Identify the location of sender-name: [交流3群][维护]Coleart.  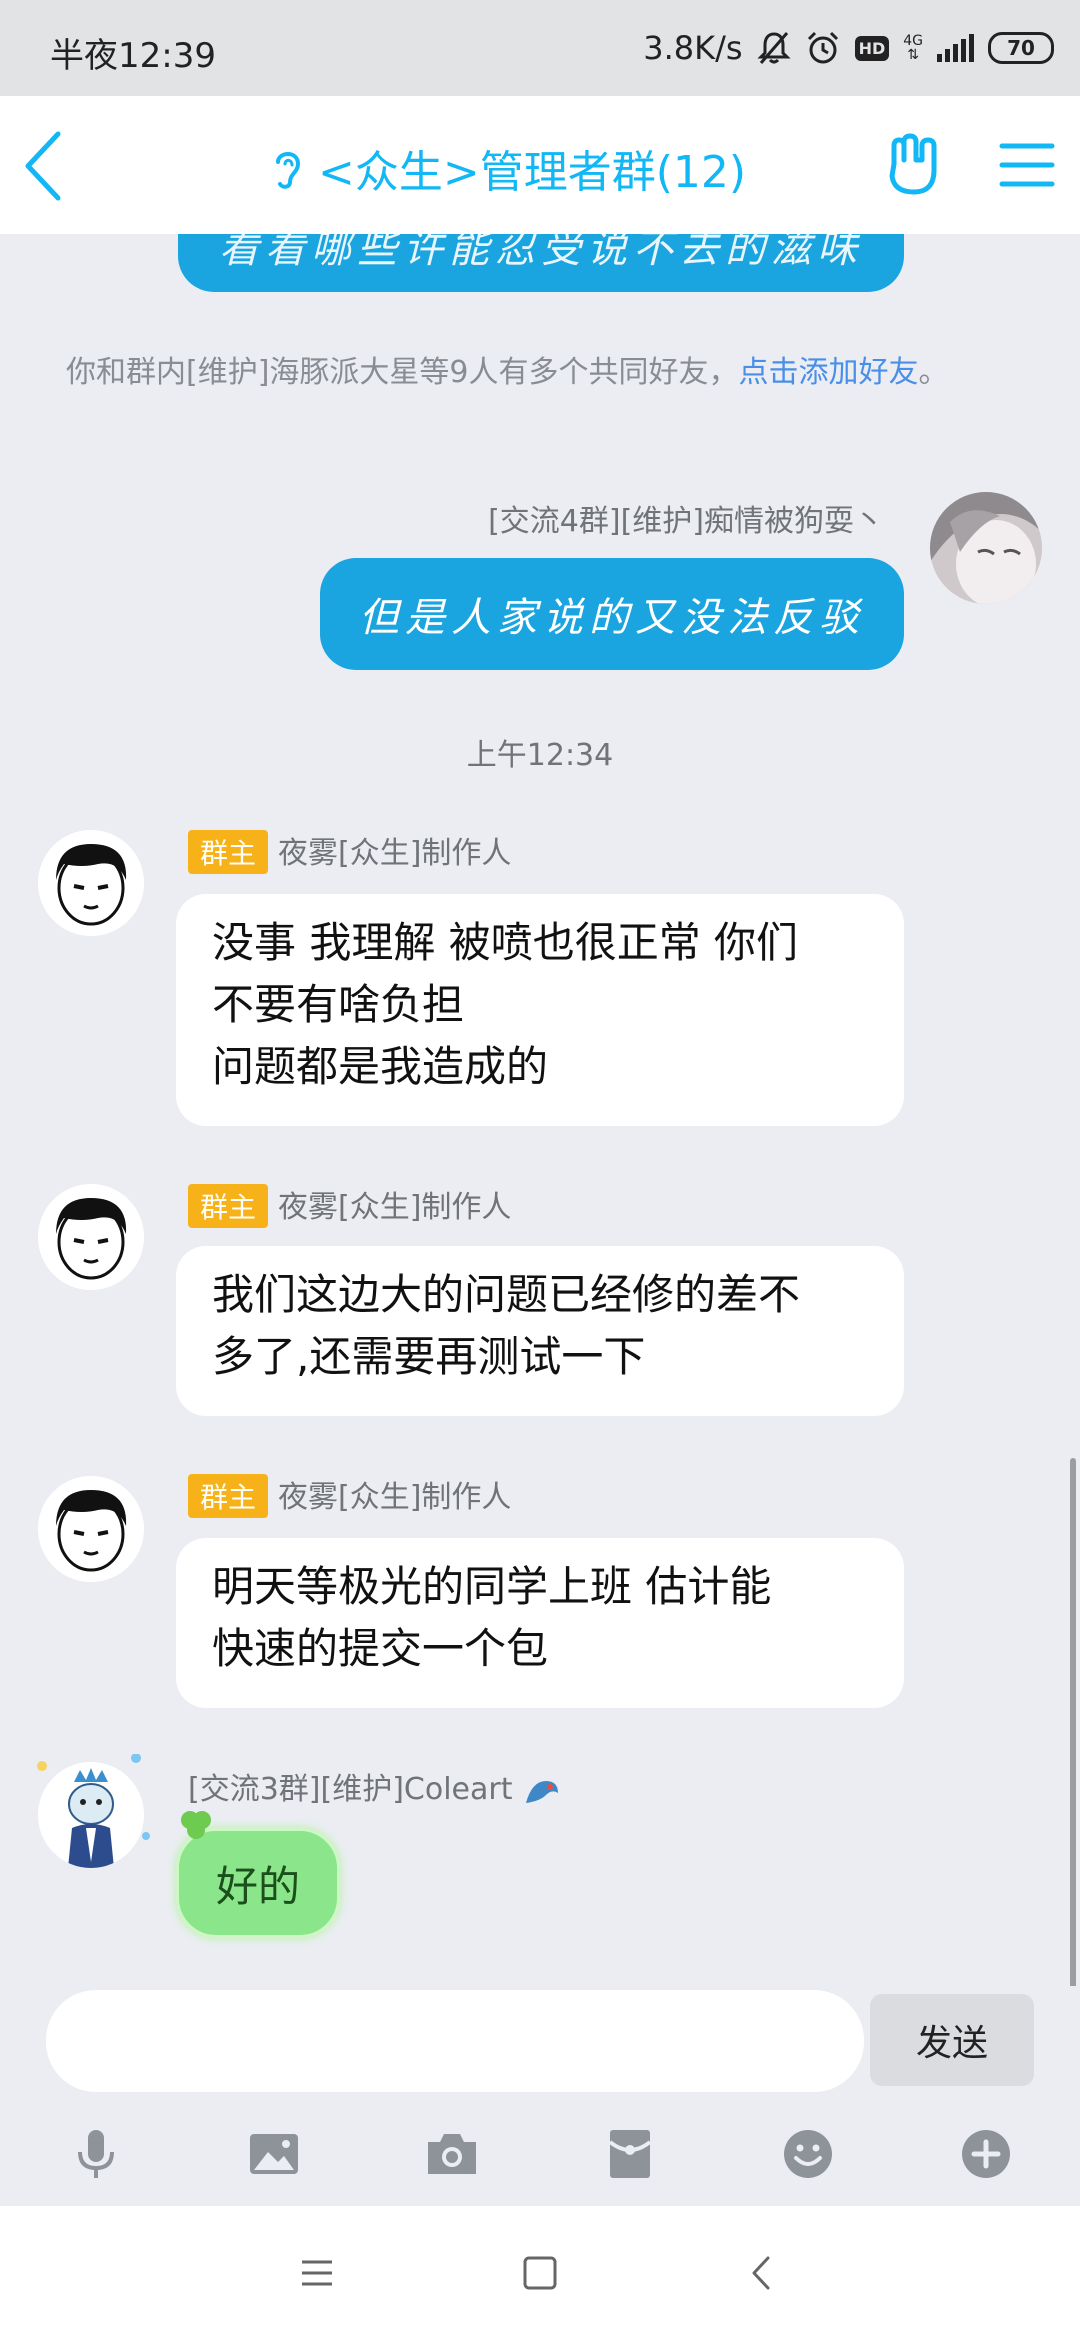
(350, 1789).